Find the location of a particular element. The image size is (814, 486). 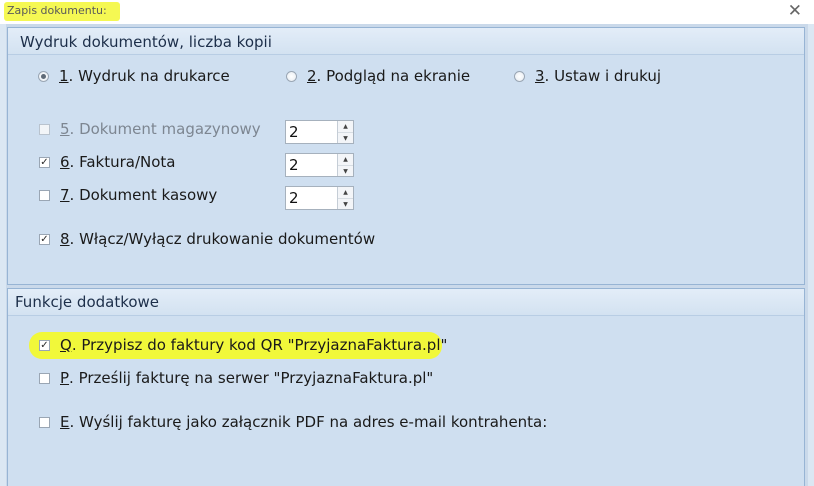

check-toggle-printing: ✓ 8. Włącz/Wyłącz drukowanie dokumentów is located at coordinates (207, 239).